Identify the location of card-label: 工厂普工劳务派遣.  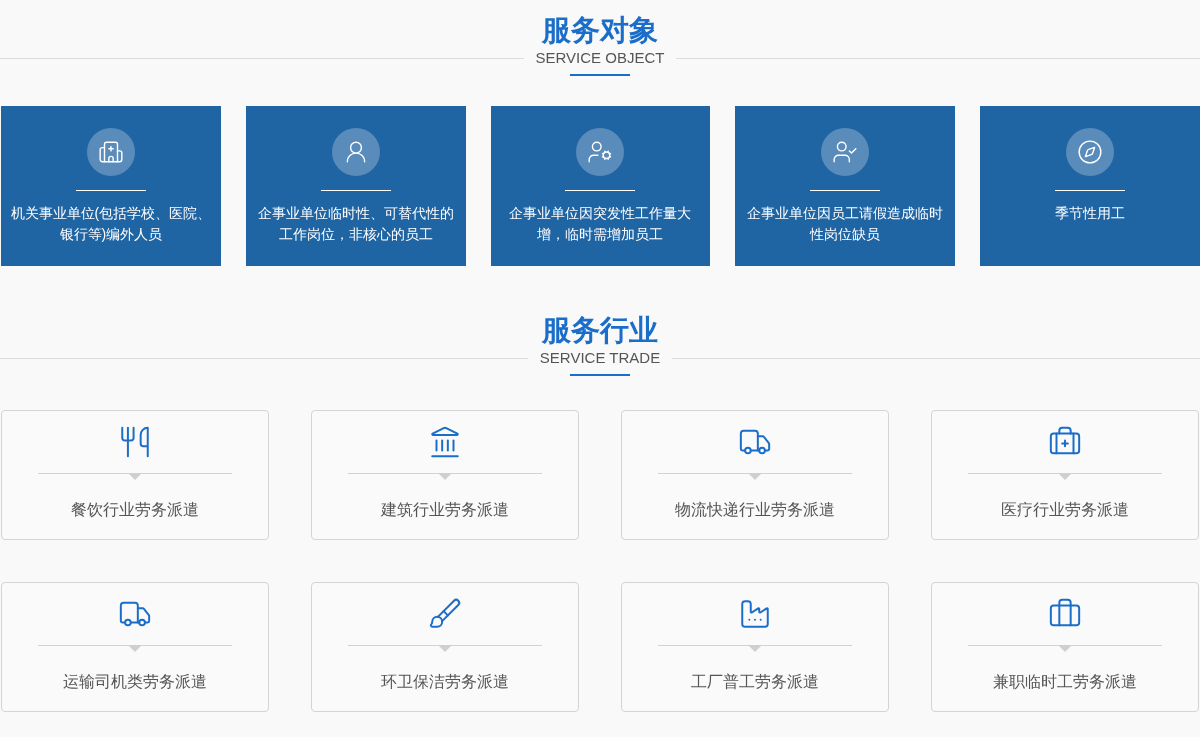
(755, 682).